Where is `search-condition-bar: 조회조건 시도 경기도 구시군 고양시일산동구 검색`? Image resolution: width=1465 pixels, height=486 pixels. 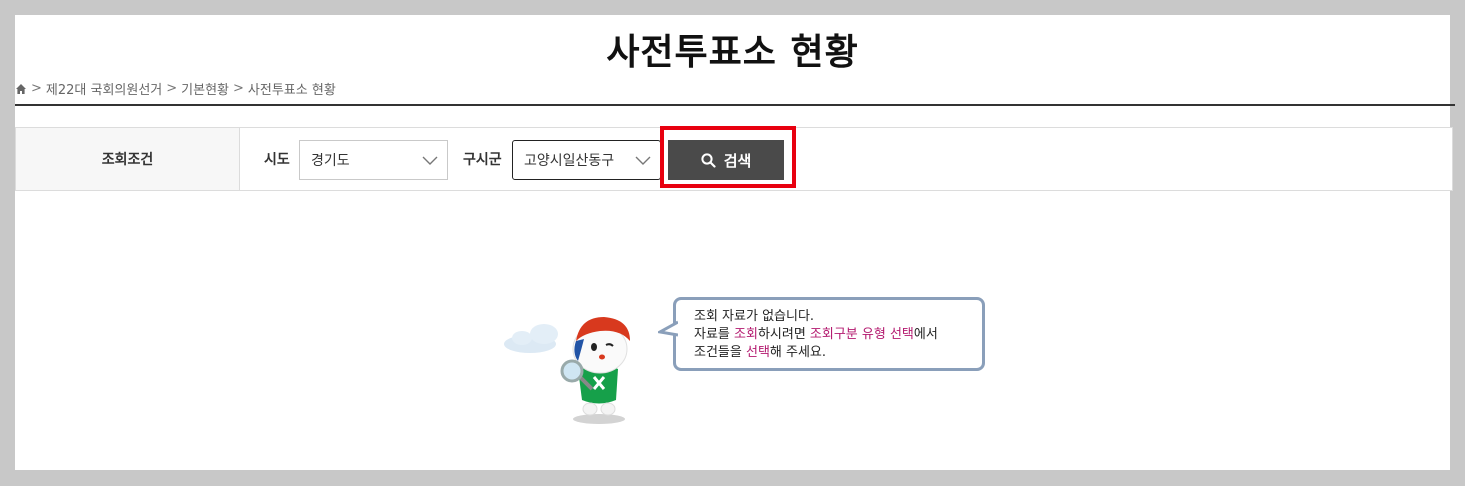 search-condition-bar: 조회조건 시도 경기도 구시군 고양시일산동구 검색 is located at coordinates (734, 159).